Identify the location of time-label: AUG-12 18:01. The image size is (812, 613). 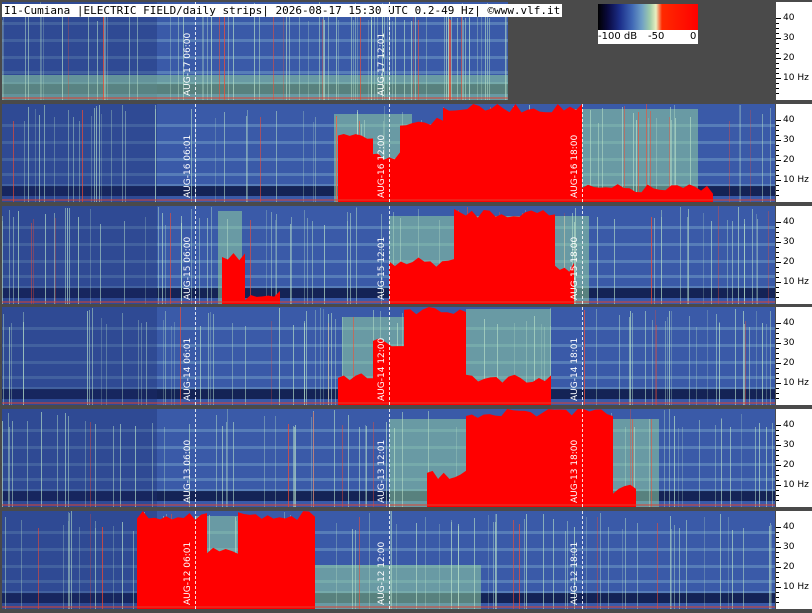
(575, 573).